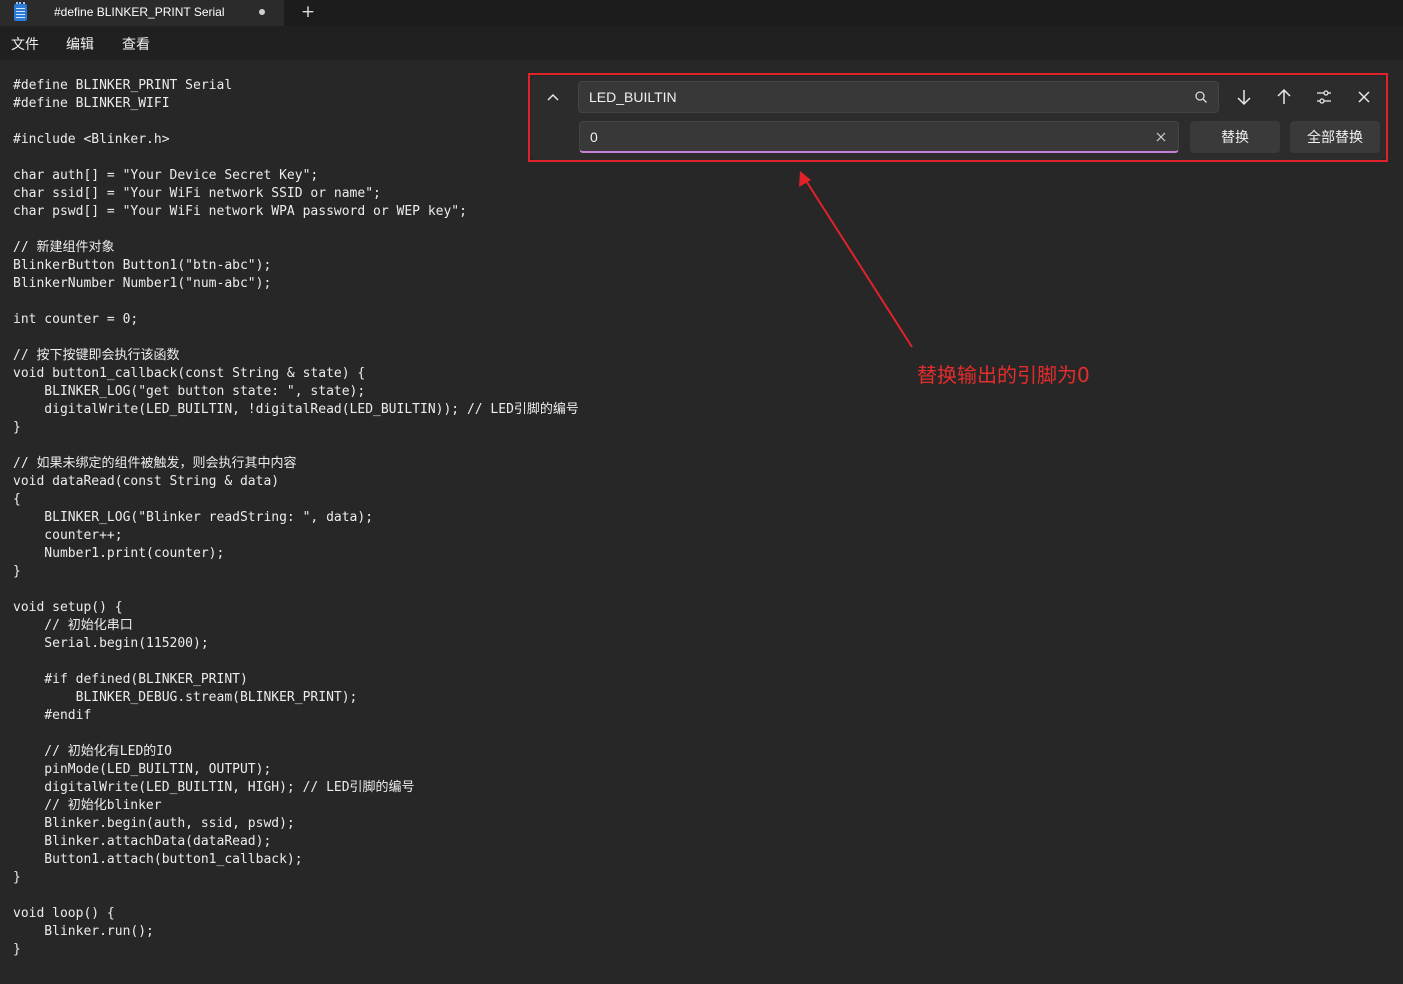 The width and height of the screenshot is (1403, 984). Describe the element at coordinates (701, 13) in the screenshot. I see `title-bar: #define BLINKER_PRINT Serial +` at that location.